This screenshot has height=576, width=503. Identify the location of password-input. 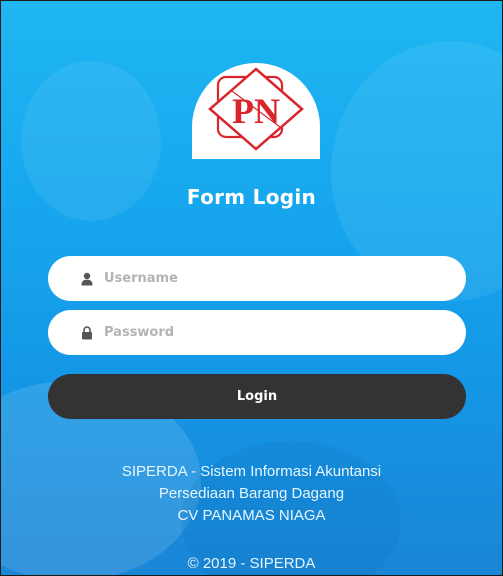
(274, 332).